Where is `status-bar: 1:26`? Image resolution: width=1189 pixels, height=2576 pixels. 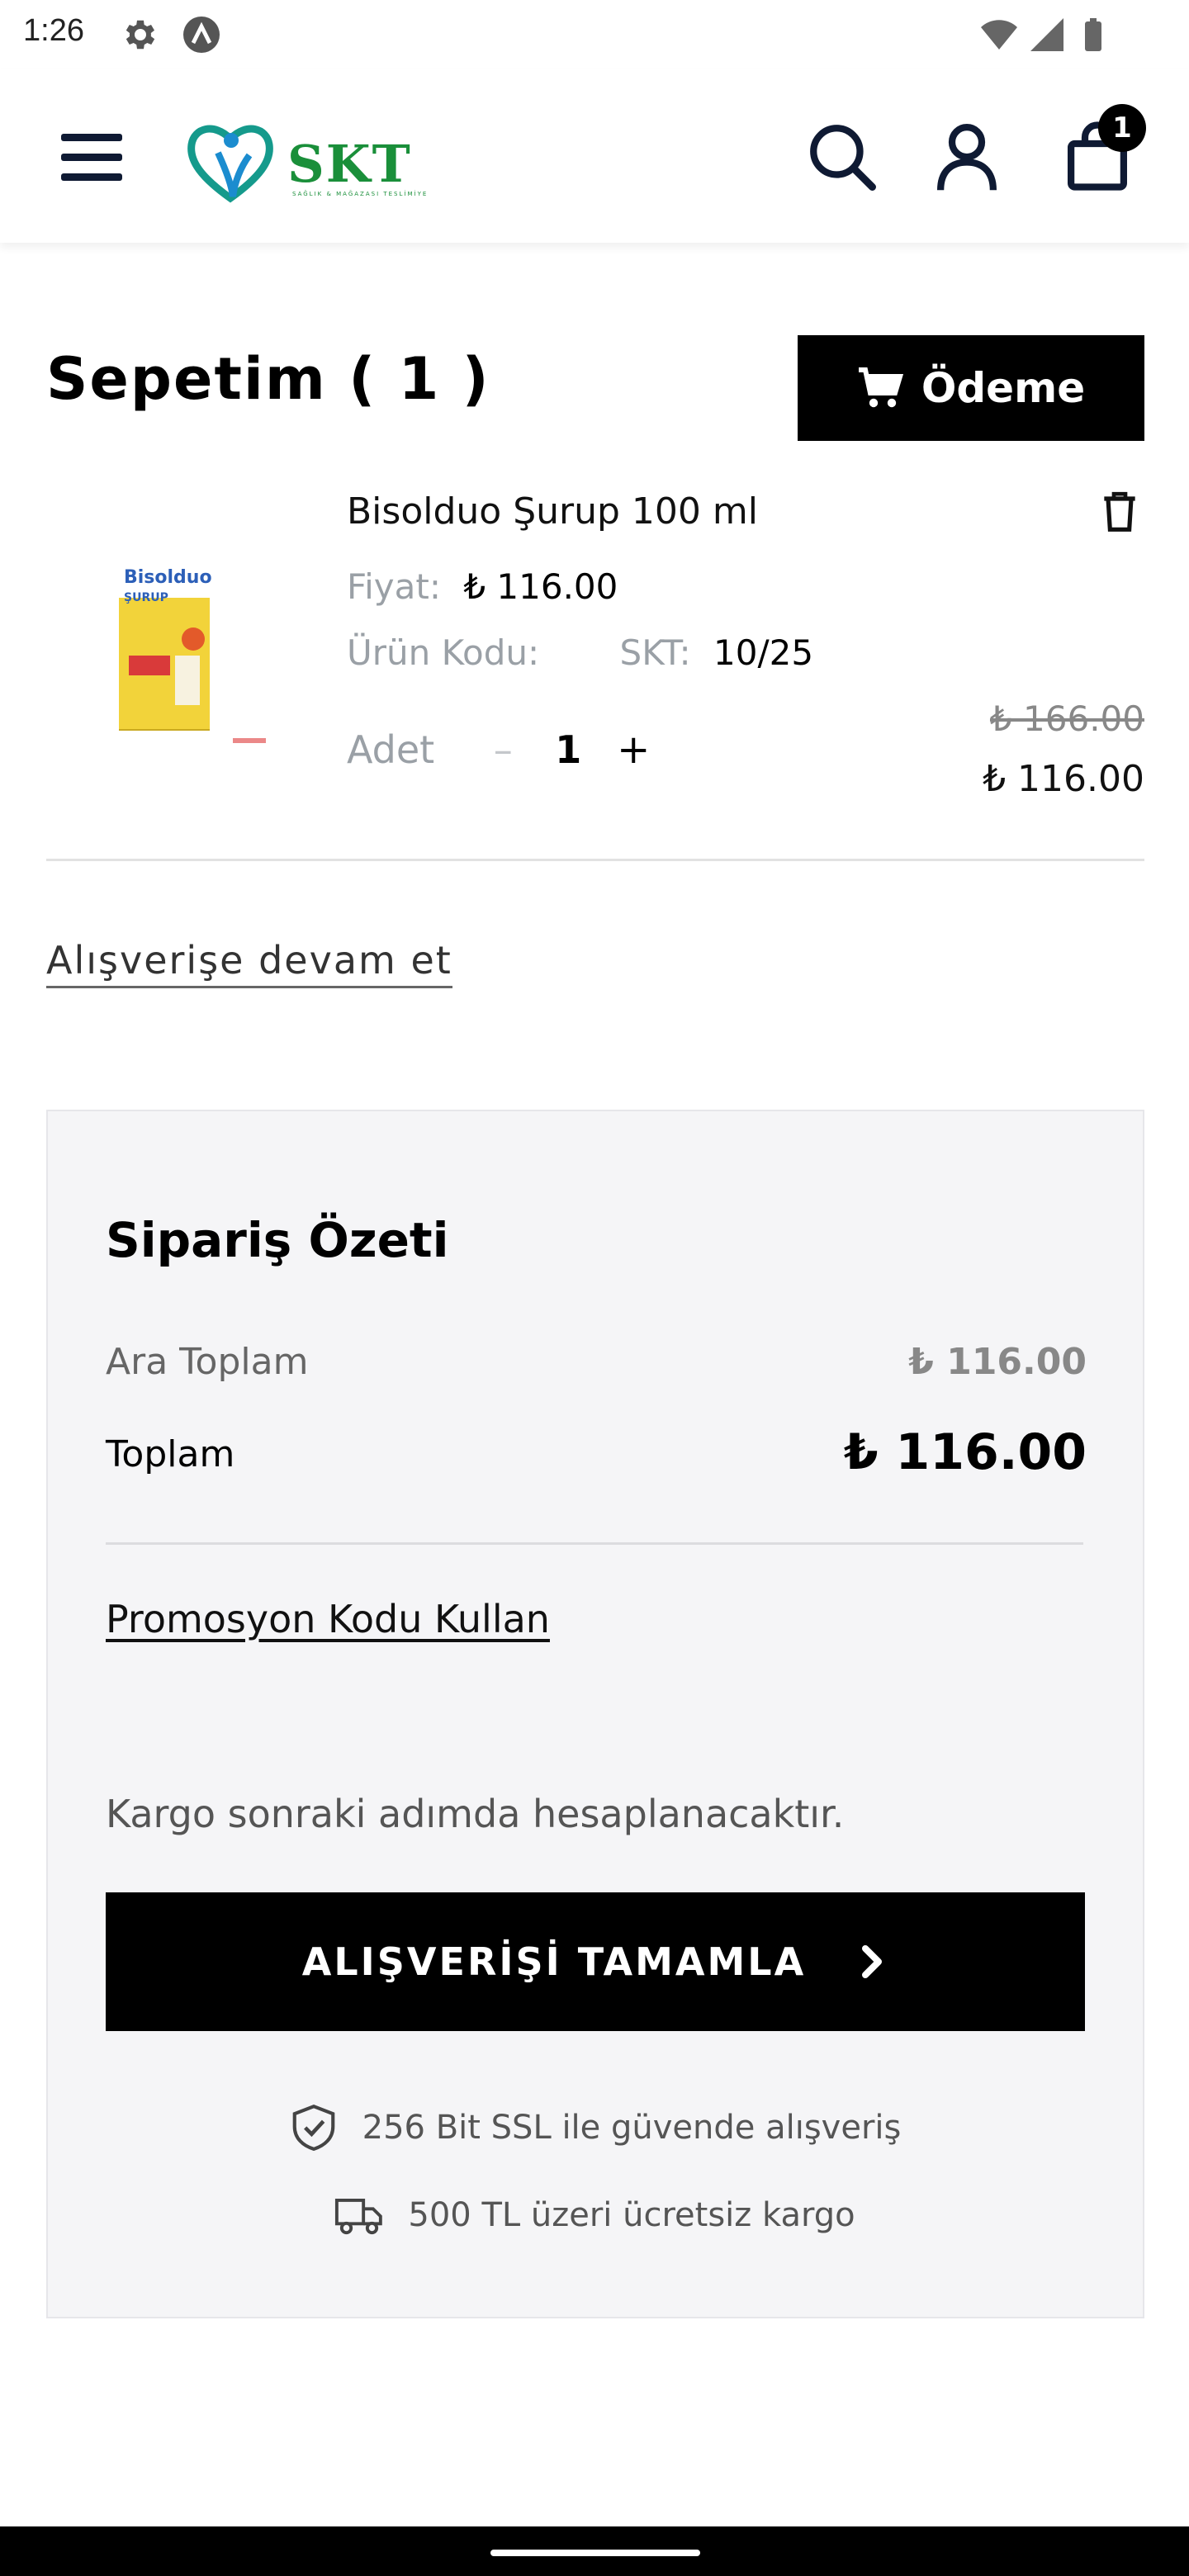 status-bar: 1:26 is located at coordinates (594, 34).